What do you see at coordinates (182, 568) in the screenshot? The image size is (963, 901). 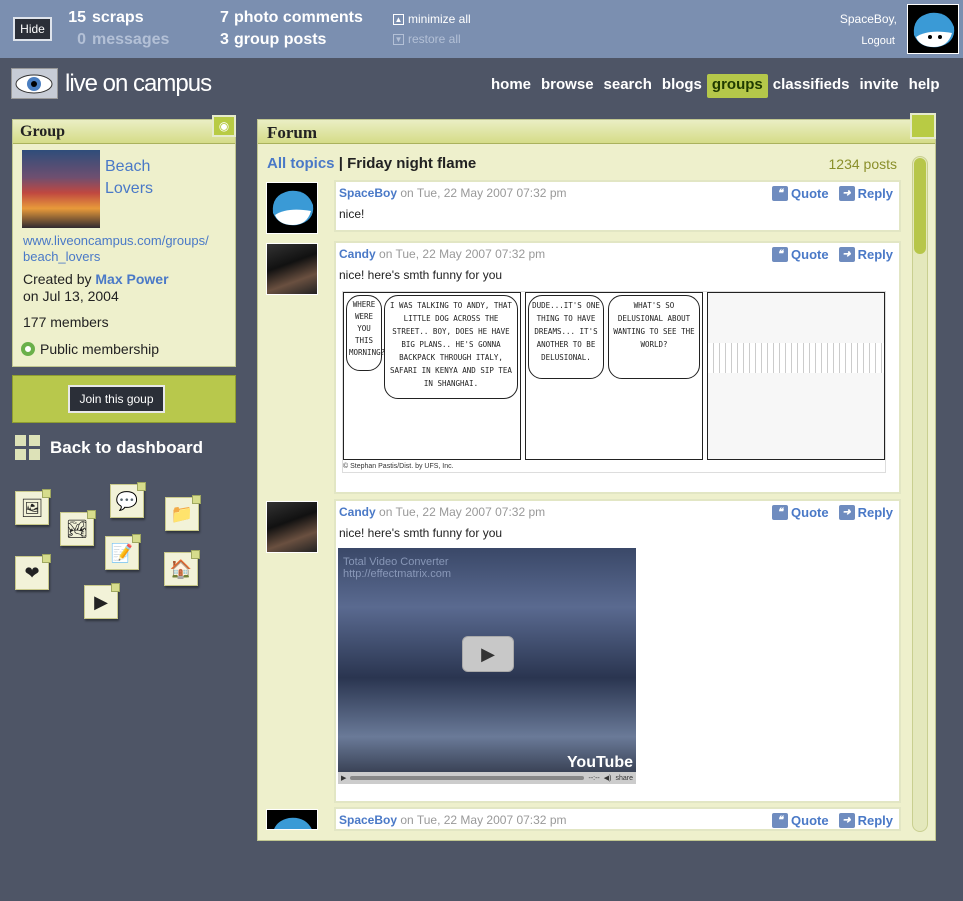 I see `house-widget-icon: 🏠` at bounding box center [182, 568].